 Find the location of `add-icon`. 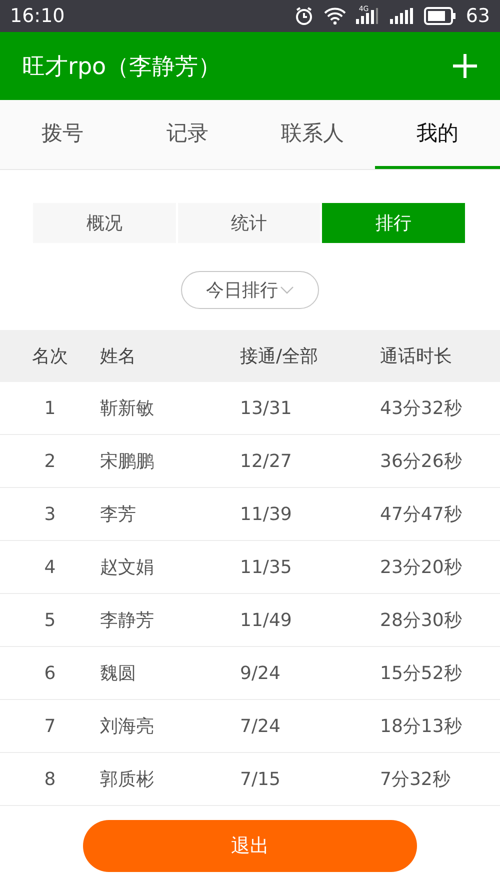

add-icon is located at coordinates (465, 66).